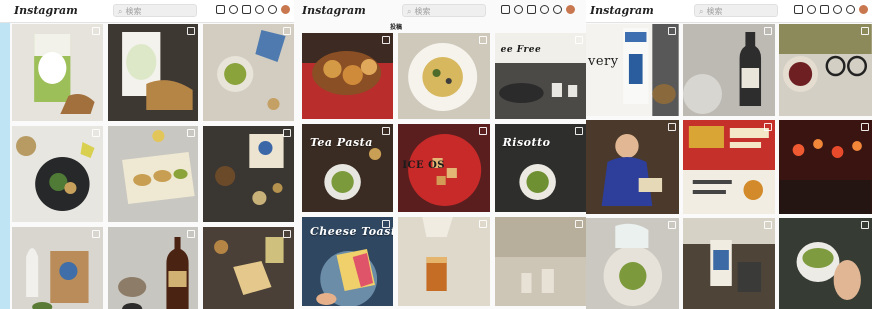 This screenshot has width=872, height=309. Describe the element at coordinates (521, 50) in the screenshot. I see `tile-caption: ee Free` at that location.